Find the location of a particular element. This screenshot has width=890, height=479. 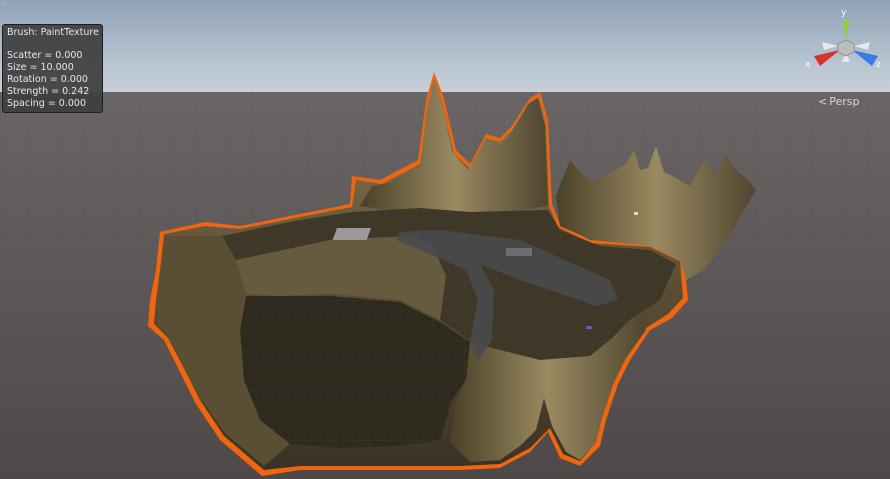

orientation-gizmo: y x z is located at coordinates (843, 45).